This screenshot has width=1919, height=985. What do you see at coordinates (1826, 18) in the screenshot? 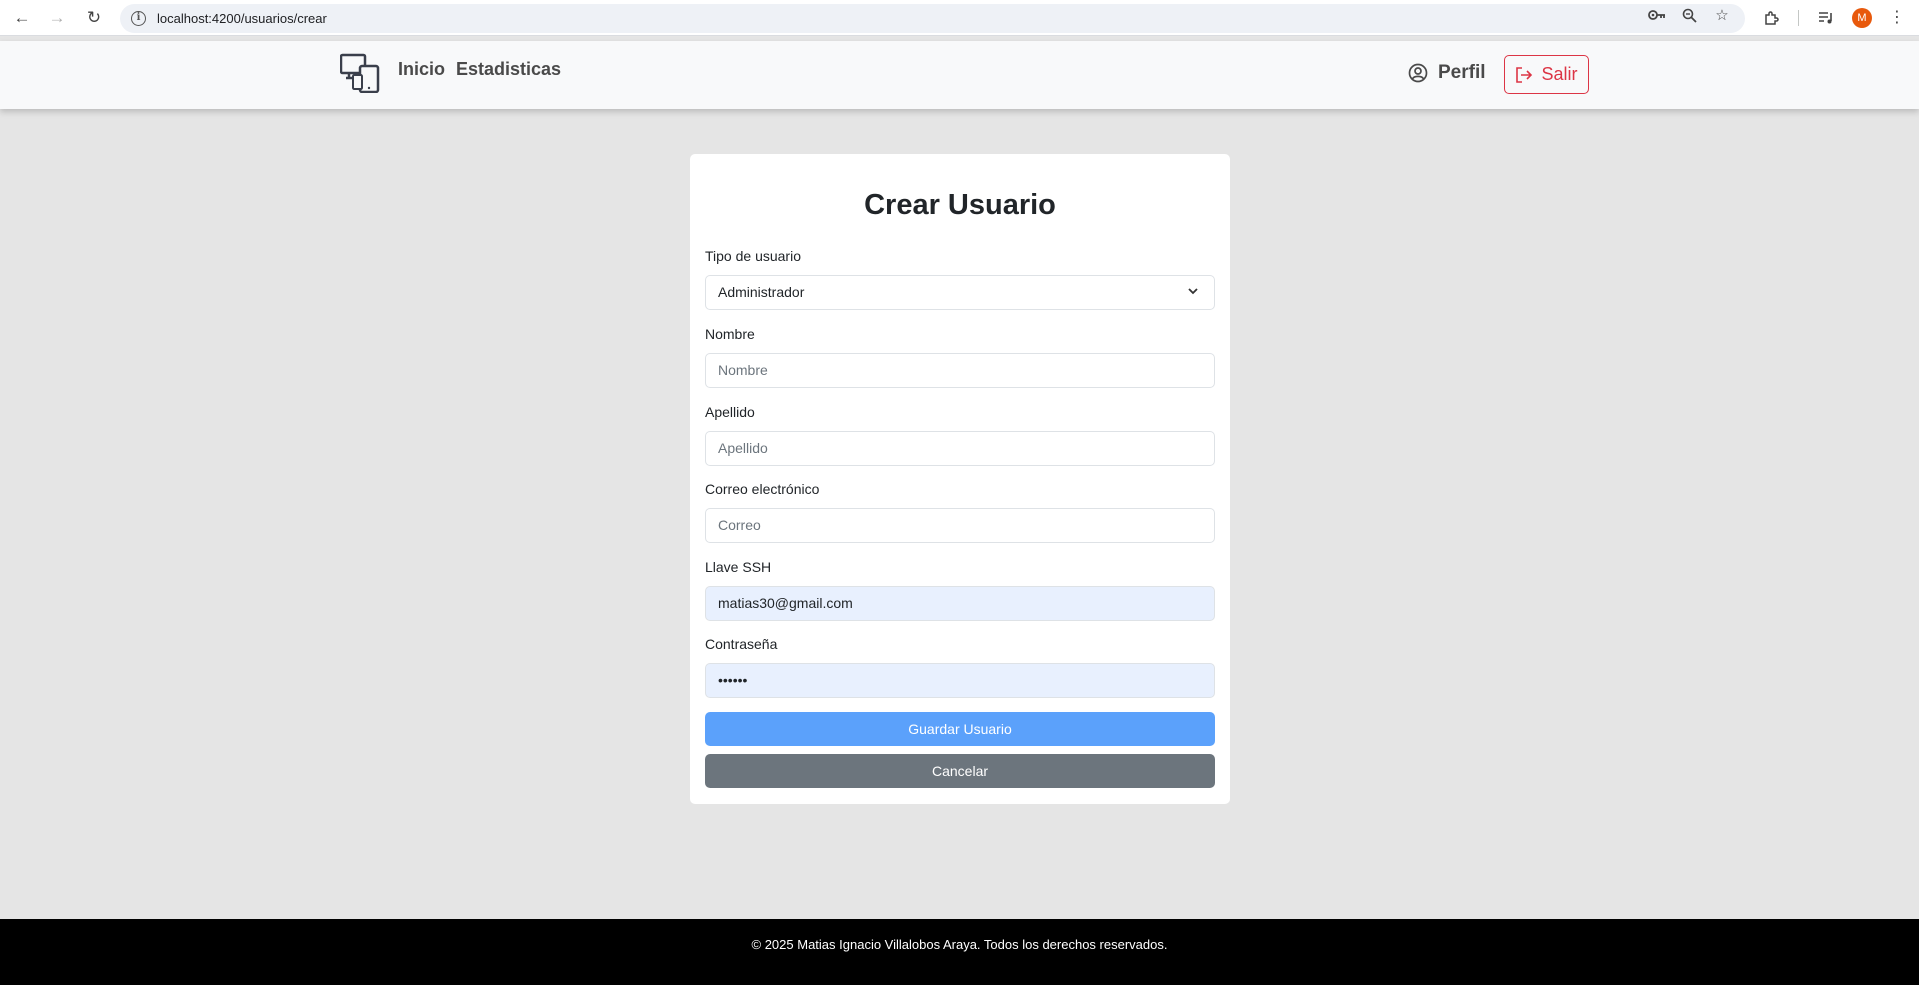
I see `media-queue-icon` at bounding box center [1826, 18].